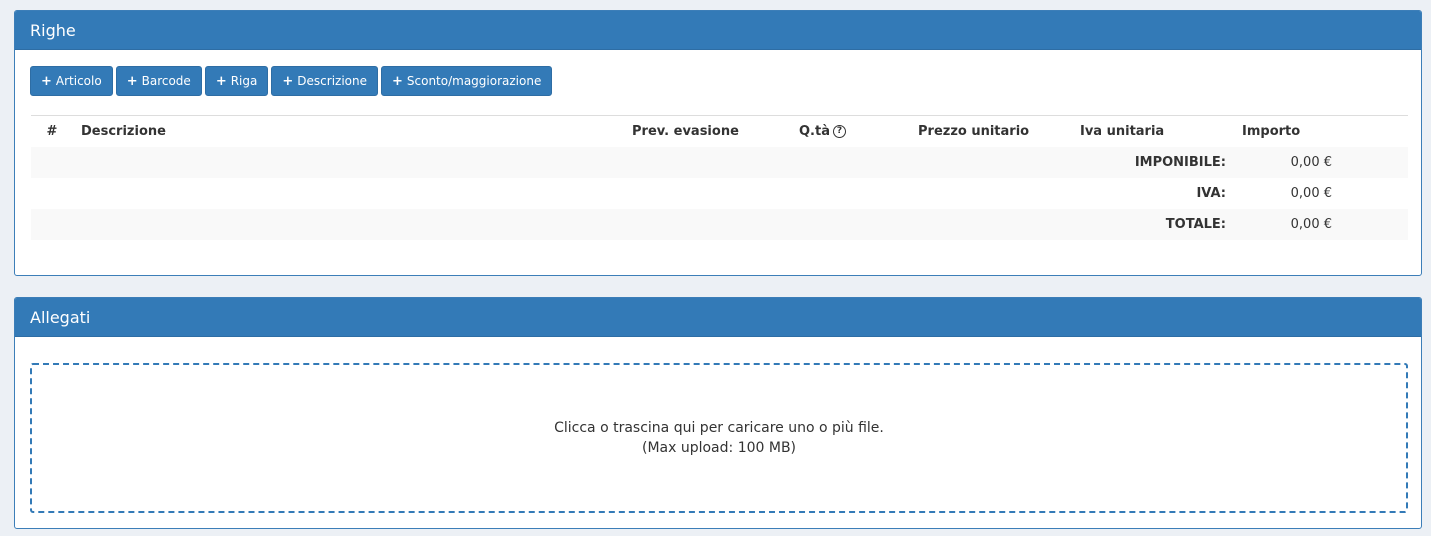 This screenshot has width=1431, height=536. What do you see at coordinates (348, 131) in the screenshot?
I see `col-header-descrizione: Descrizione` at bounding box center [348, 131].